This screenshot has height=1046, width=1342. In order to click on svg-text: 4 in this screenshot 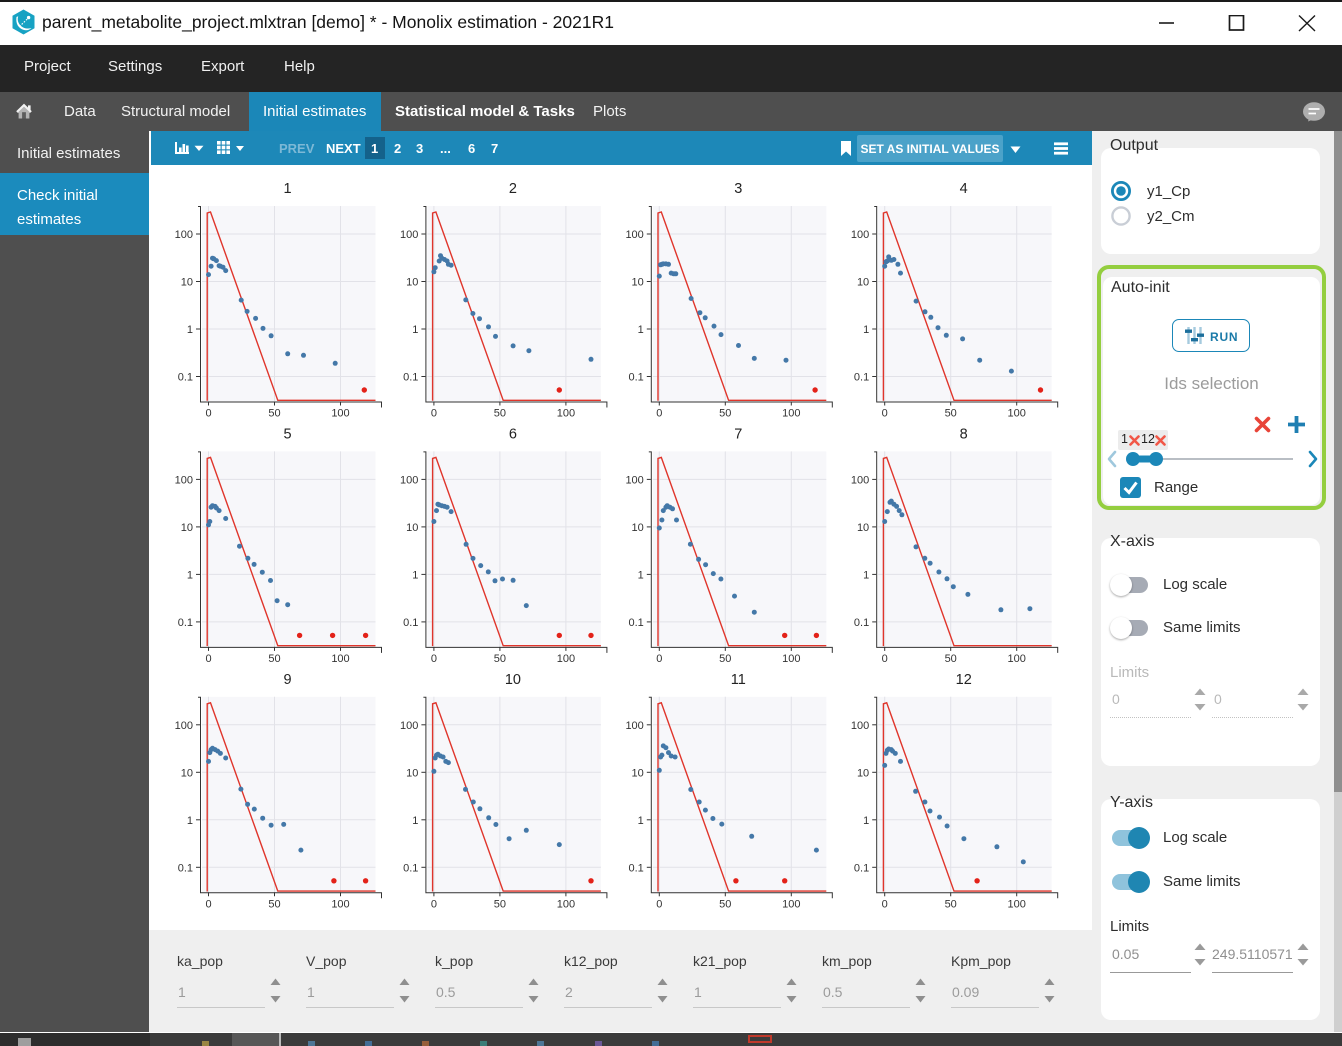, I will do `click(964, 189)`.